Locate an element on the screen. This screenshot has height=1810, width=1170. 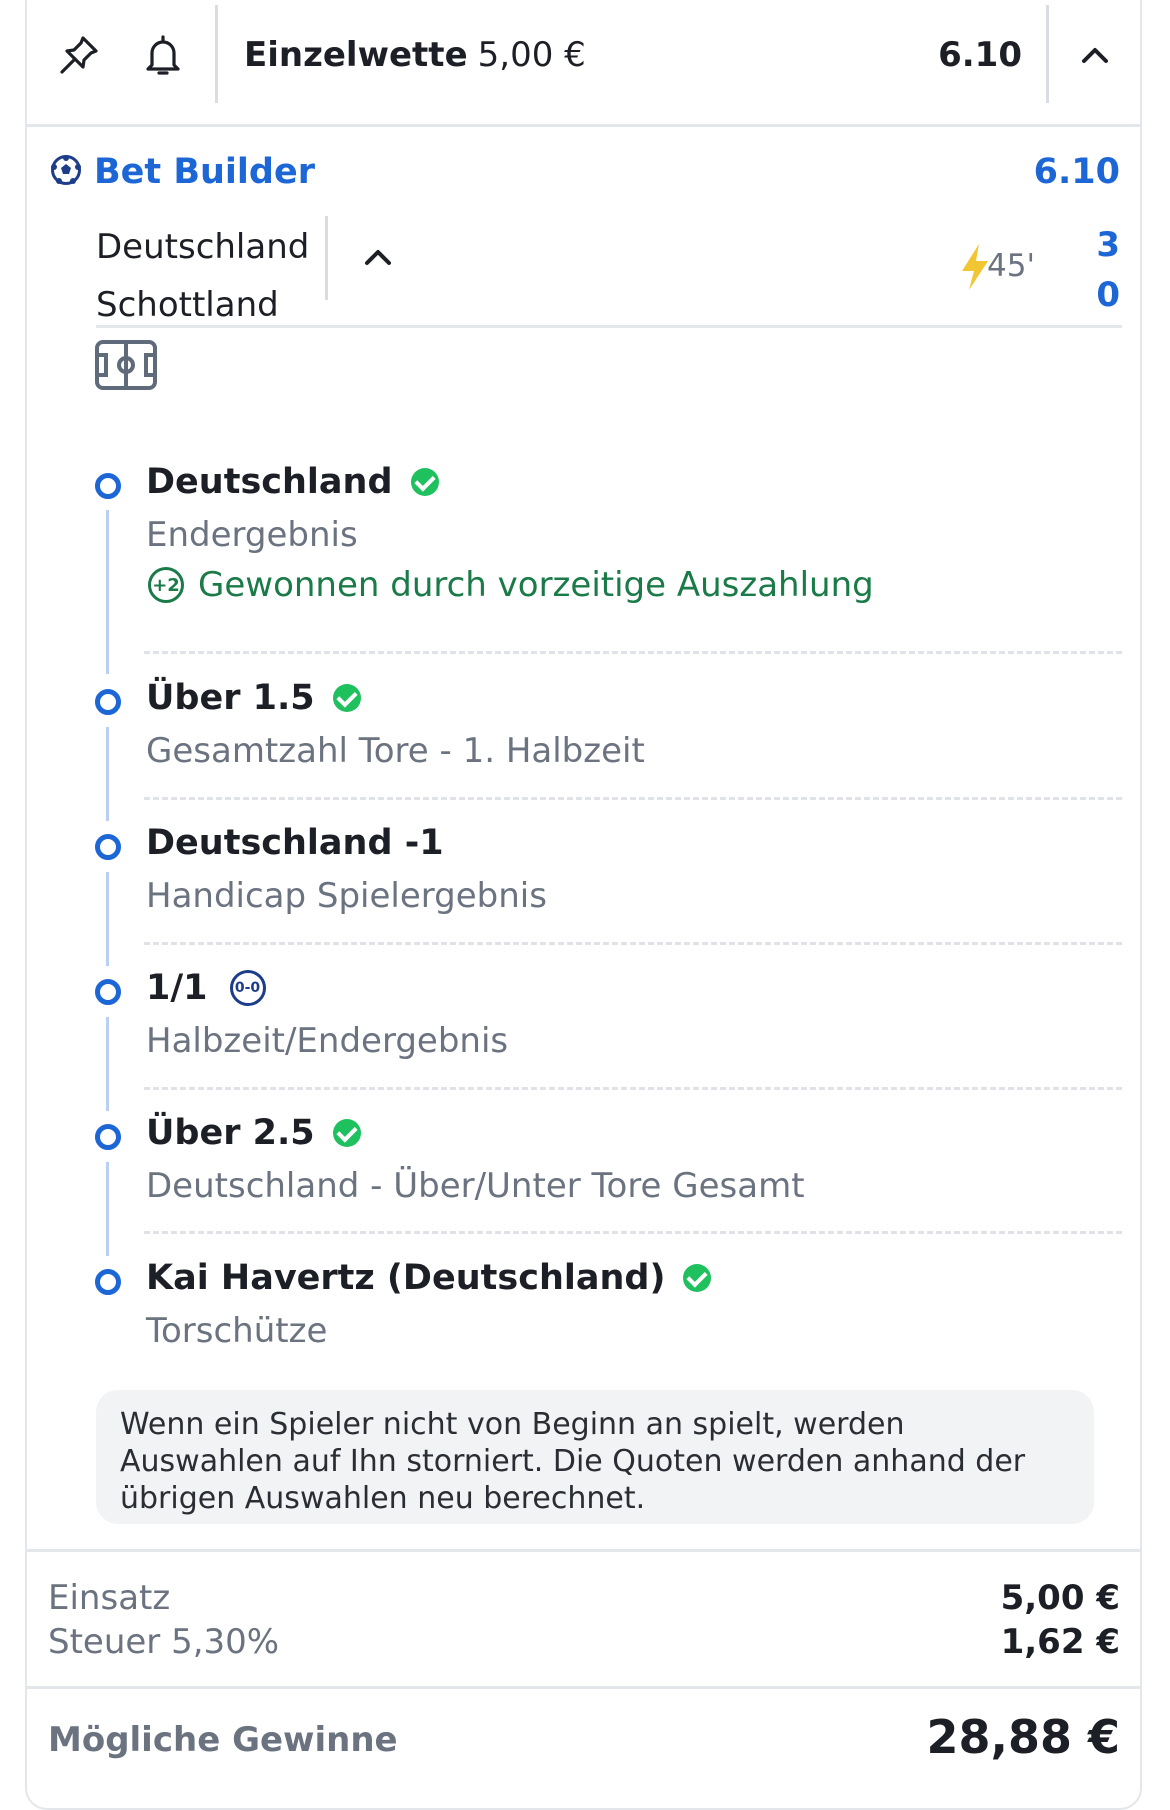
away-score: 0 is located at coordinates (1108, 295).